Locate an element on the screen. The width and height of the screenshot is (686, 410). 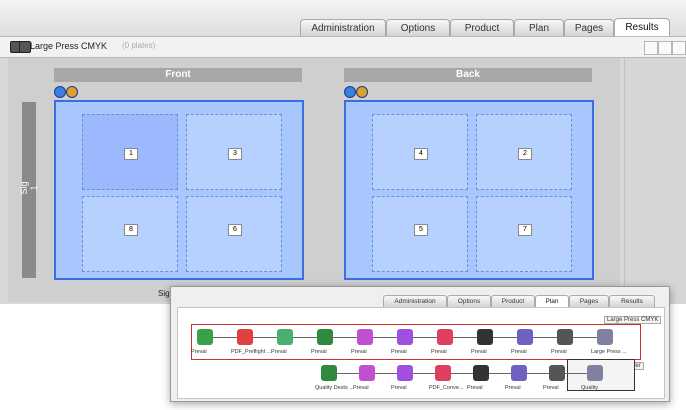
tab-options: Options is located at coordinates (418, 28).